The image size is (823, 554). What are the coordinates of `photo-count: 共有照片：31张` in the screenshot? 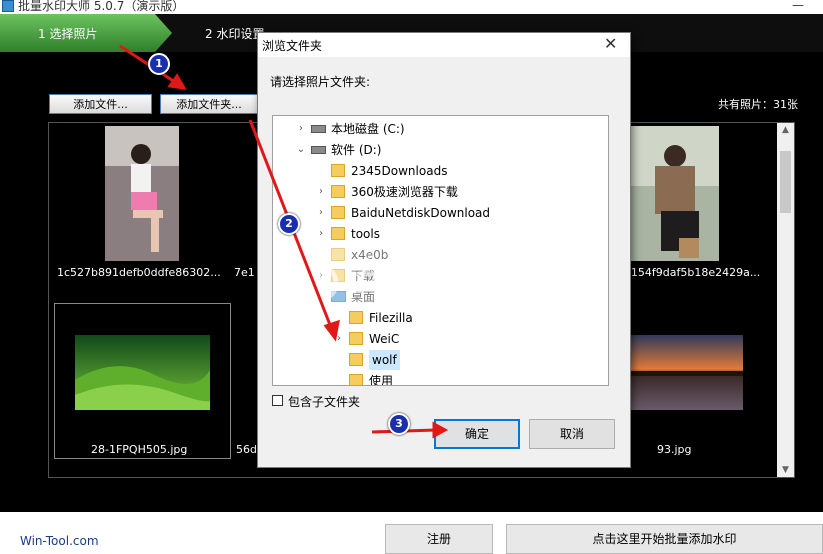 It's located at (758, 104).